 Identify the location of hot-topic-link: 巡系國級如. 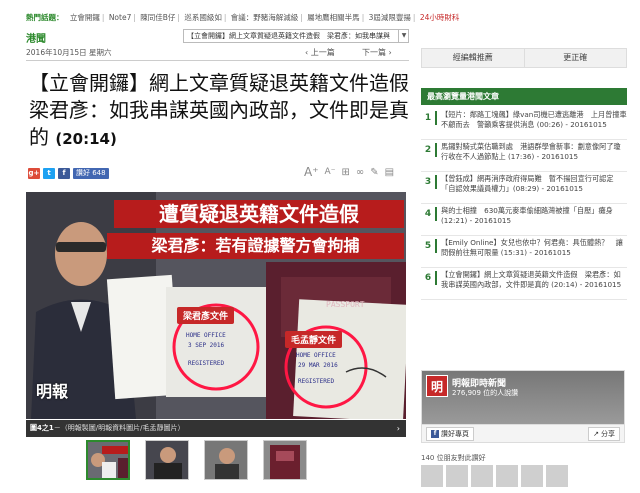
(203, 17).